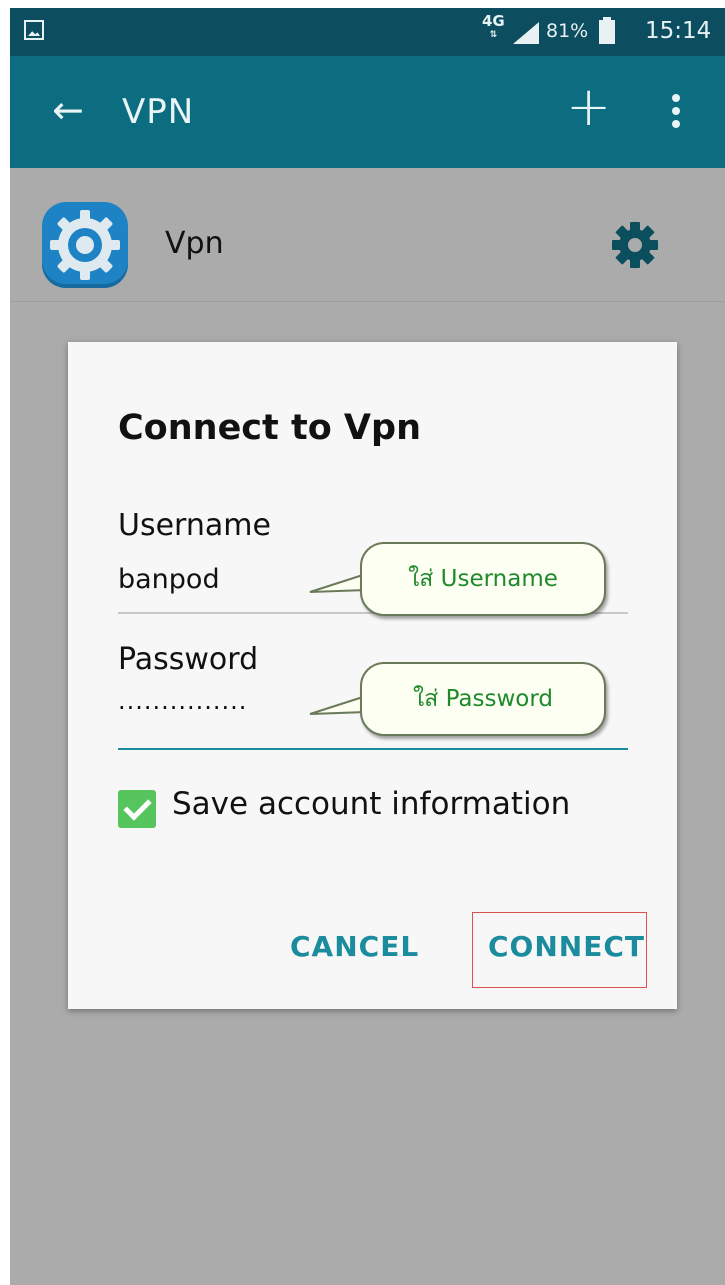 Image resolution: width=725 pixels, height=1285 pixels. I want to click on vpn-list-item: Vpn, so click(367, 235).